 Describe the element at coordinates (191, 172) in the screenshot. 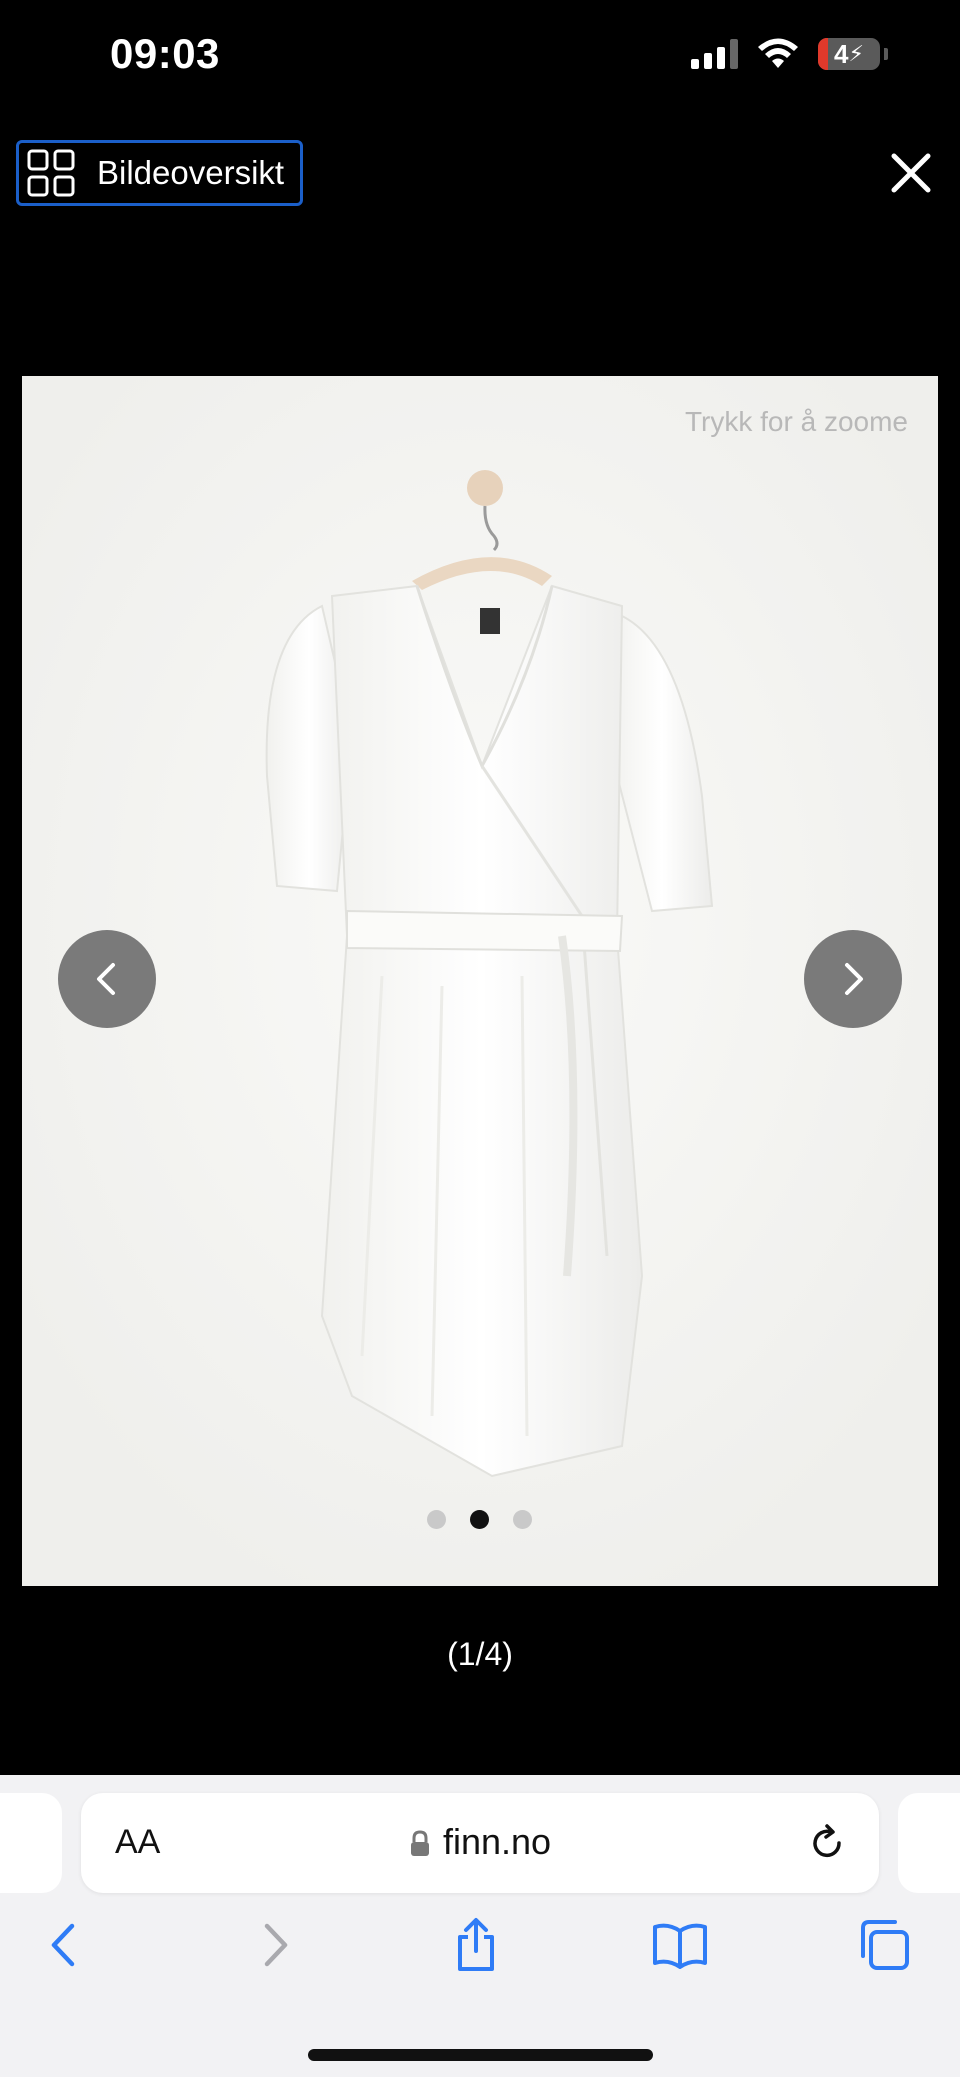

I see `image-overview-label: Bildeoversikt` at that location.